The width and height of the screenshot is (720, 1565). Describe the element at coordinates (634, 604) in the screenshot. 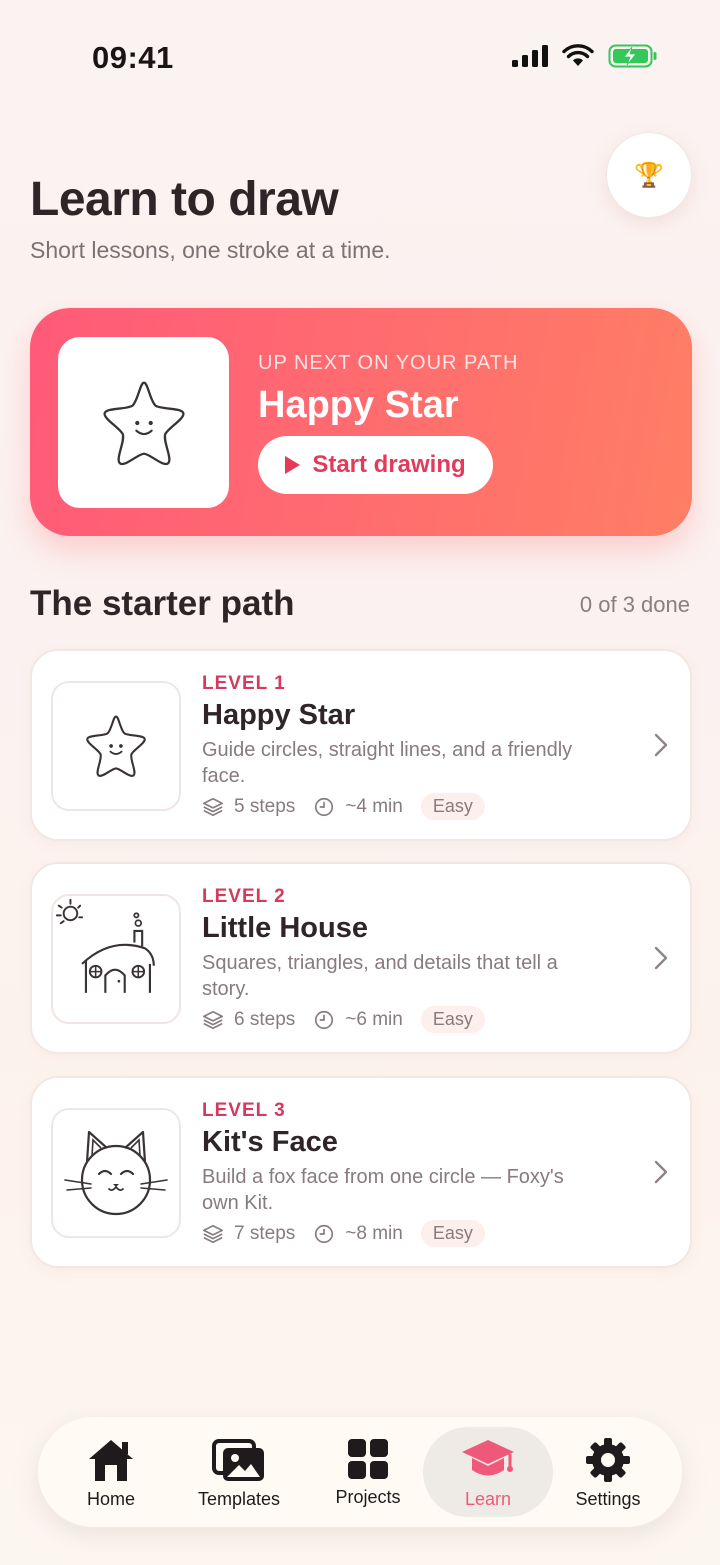

I see `progress-count: 0 of 3 done` at that location.